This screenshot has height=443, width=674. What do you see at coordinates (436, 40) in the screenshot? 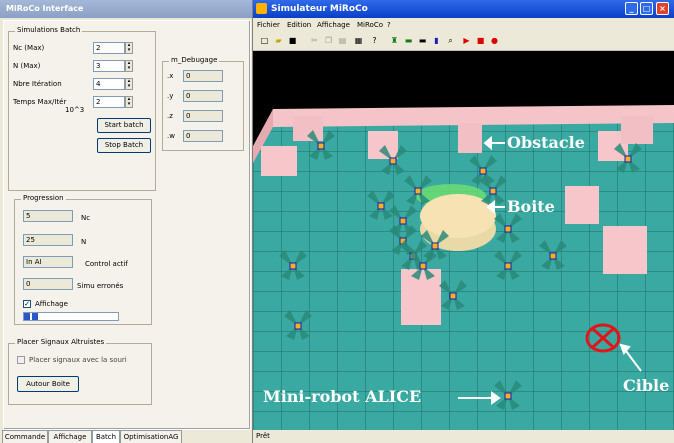
I see `blue-bar-icon: ▮` at bounding box center [436, 40].